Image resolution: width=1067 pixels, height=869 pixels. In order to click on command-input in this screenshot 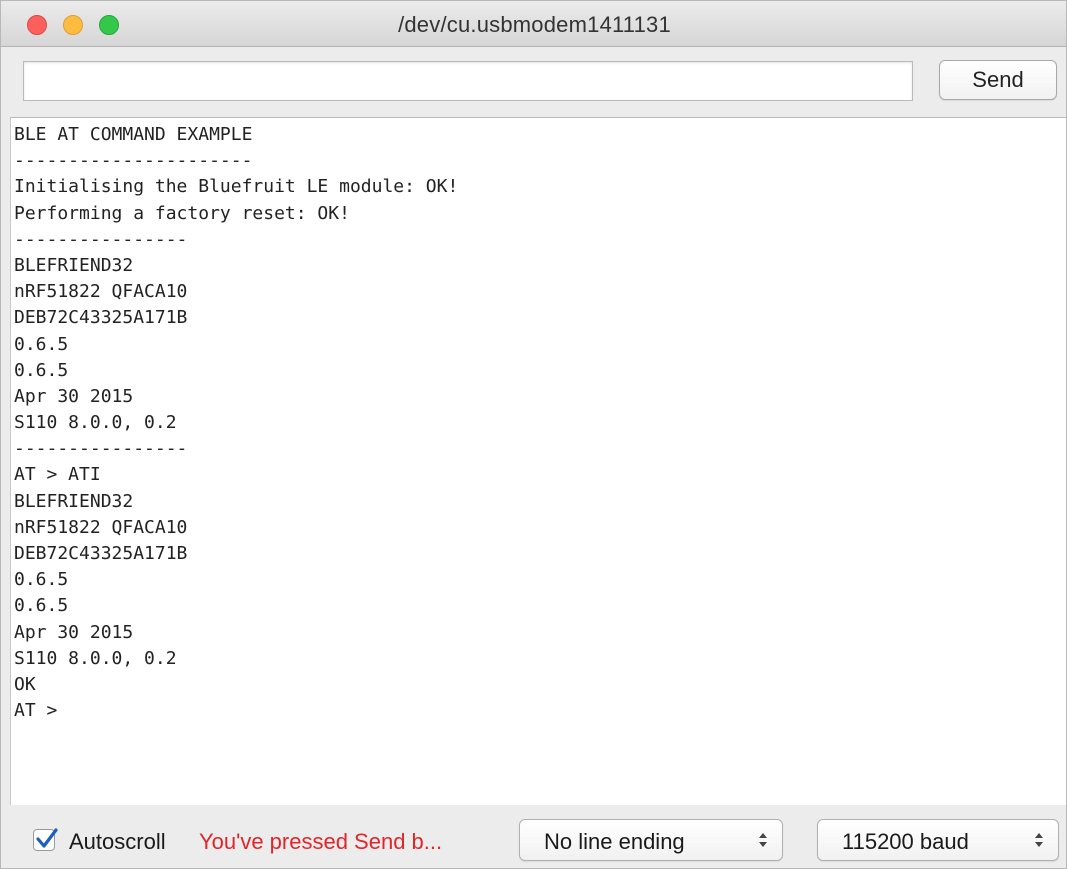, I will do `click(468, 81)`.